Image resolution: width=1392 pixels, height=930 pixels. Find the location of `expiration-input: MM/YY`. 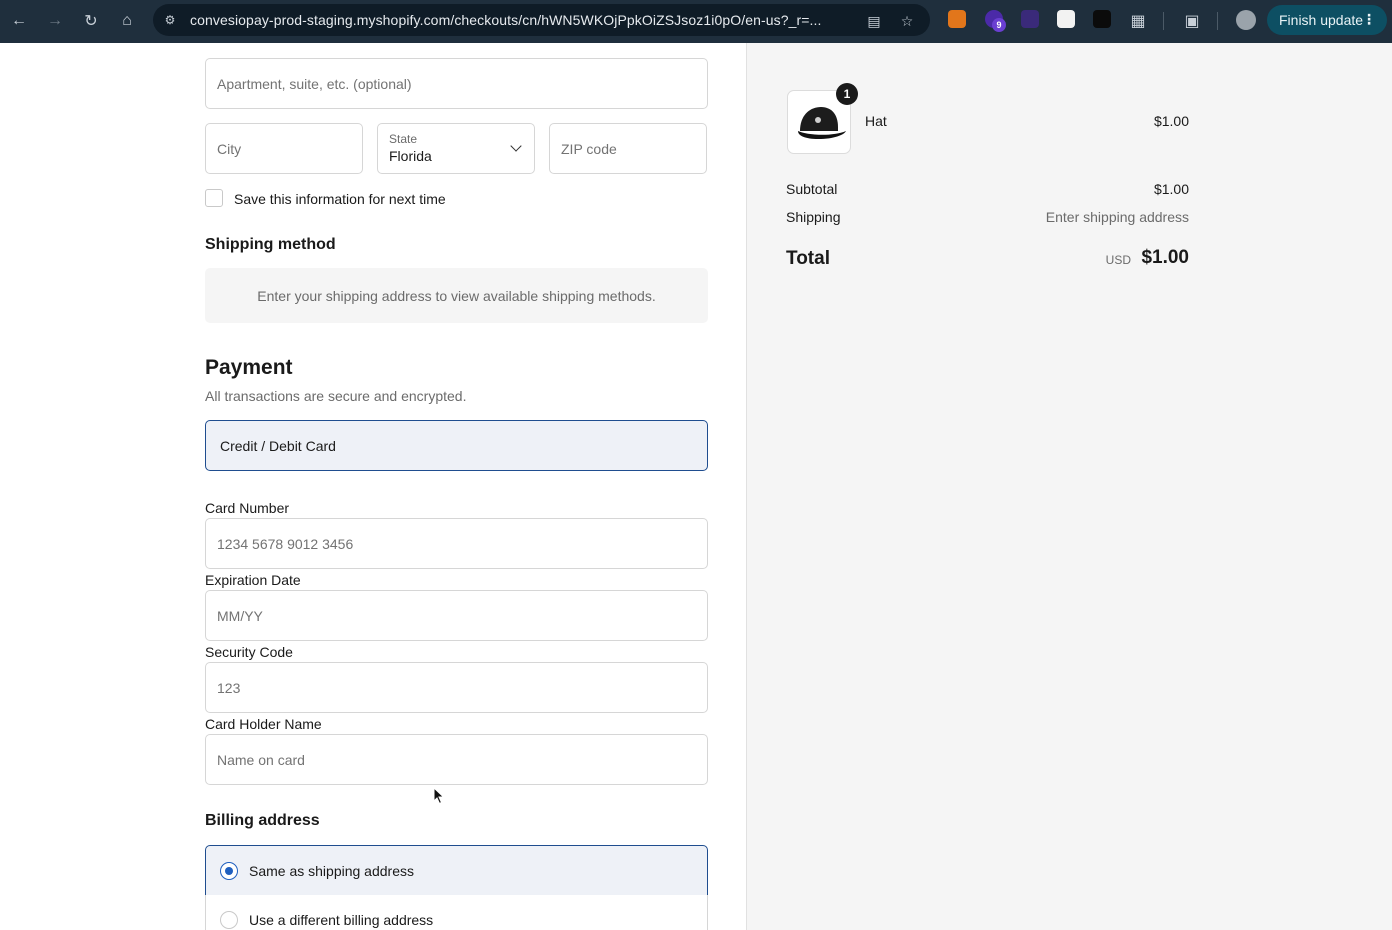

expiration-input: MM/YY is located at coordinates (456, 615).